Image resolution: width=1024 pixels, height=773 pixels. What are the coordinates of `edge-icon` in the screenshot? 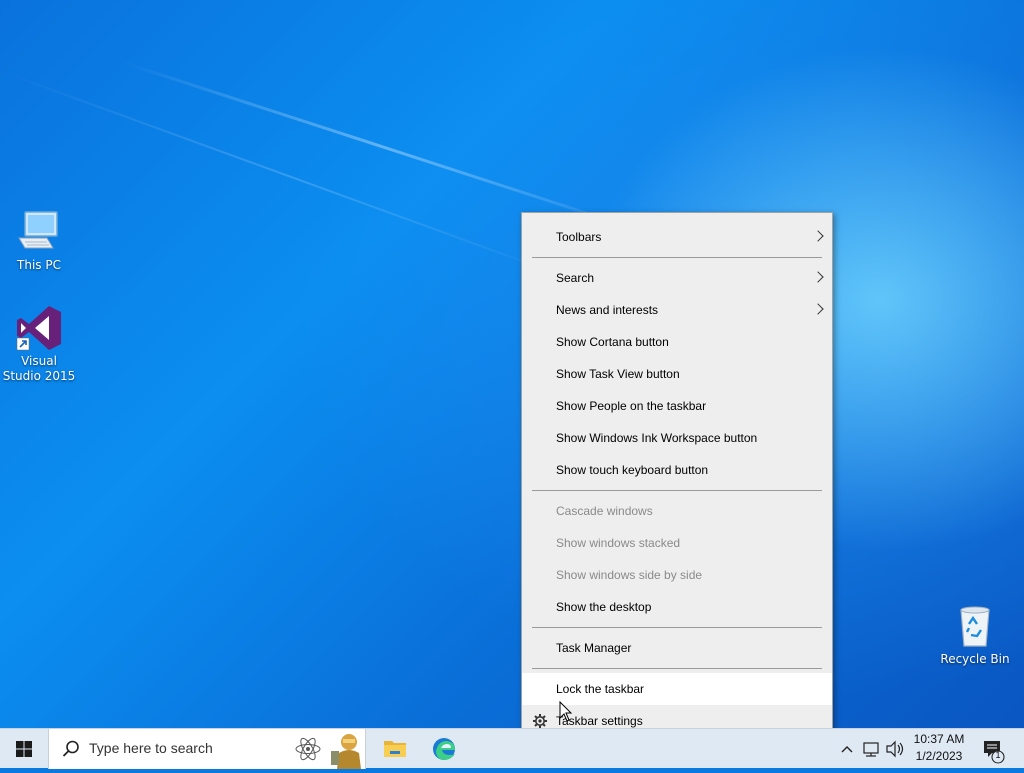 It's located at (444, 749).